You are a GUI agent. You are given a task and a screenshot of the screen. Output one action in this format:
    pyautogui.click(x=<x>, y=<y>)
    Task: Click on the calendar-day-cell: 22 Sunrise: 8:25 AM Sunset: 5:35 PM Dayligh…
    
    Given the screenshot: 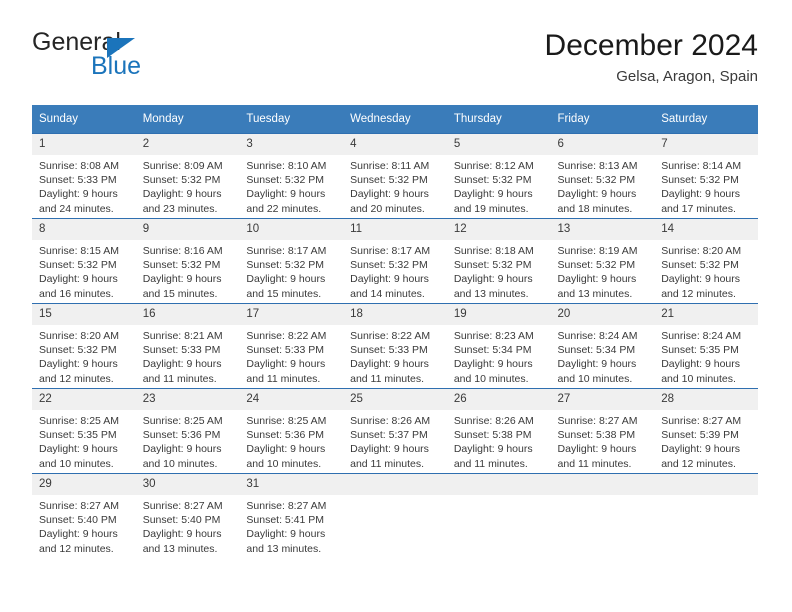 What is the action you would take?
    pyautogui.click(x=84, y=431)
    